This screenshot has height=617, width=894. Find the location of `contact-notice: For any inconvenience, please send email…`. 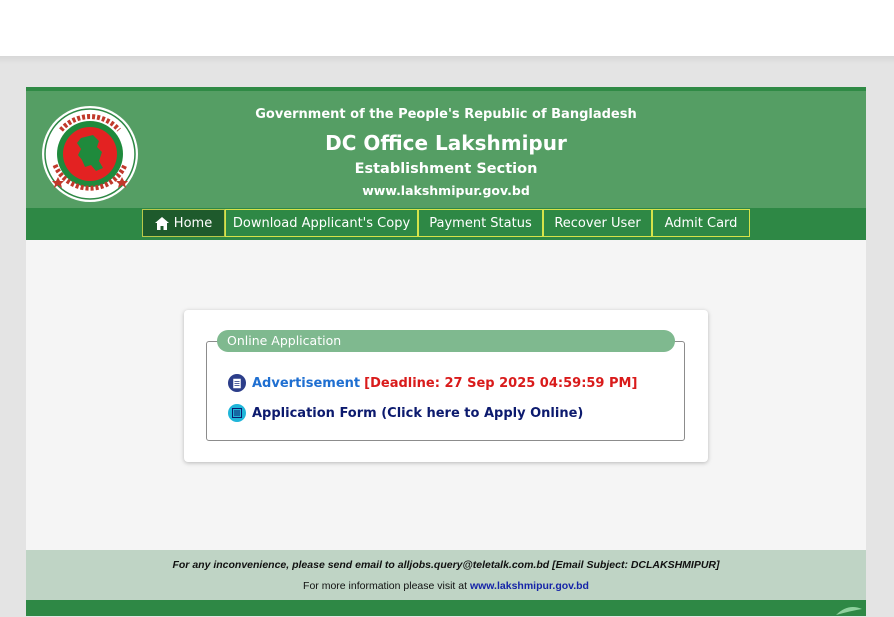

contact-notice: For any inconvenience, please send email… is located at coordinates (446, 565).